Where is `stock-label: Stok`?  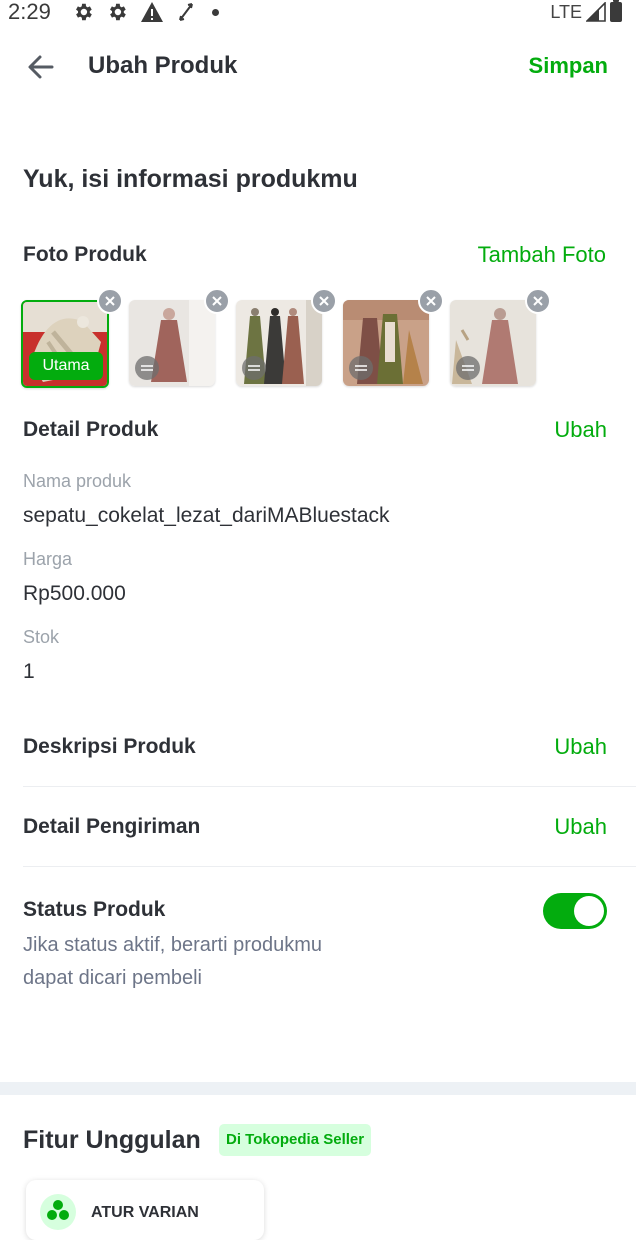
stock-label: Stok is located at coordinates (41, 637).